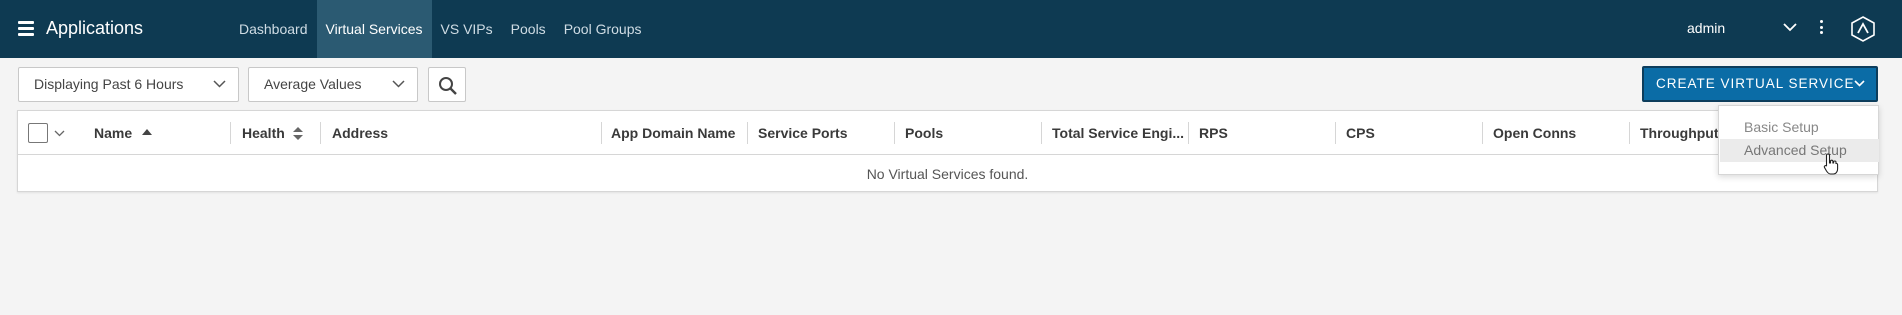 The image size is (1902, 315). I want to click on create-button-label: CREATE VIRTUAL SERVICE, so click(1755, 83).